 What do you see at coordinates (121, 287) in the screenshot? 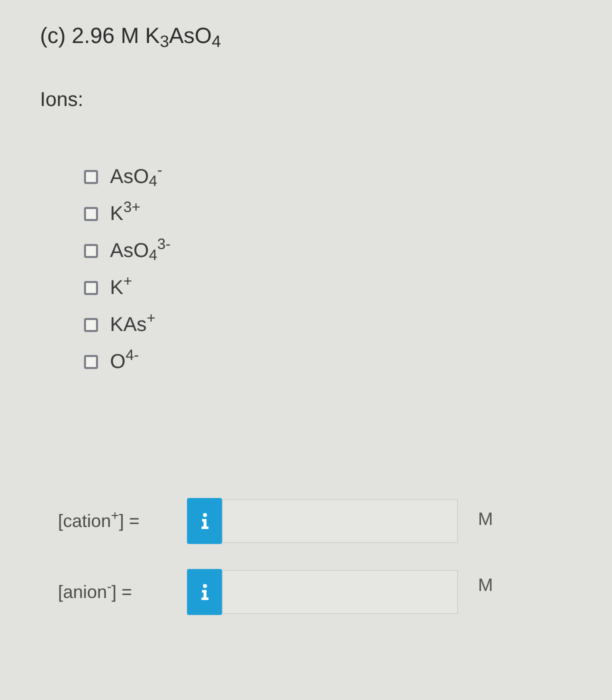
I see `ion-option-label: K$^{+}$` at bounding box center [121, 287].